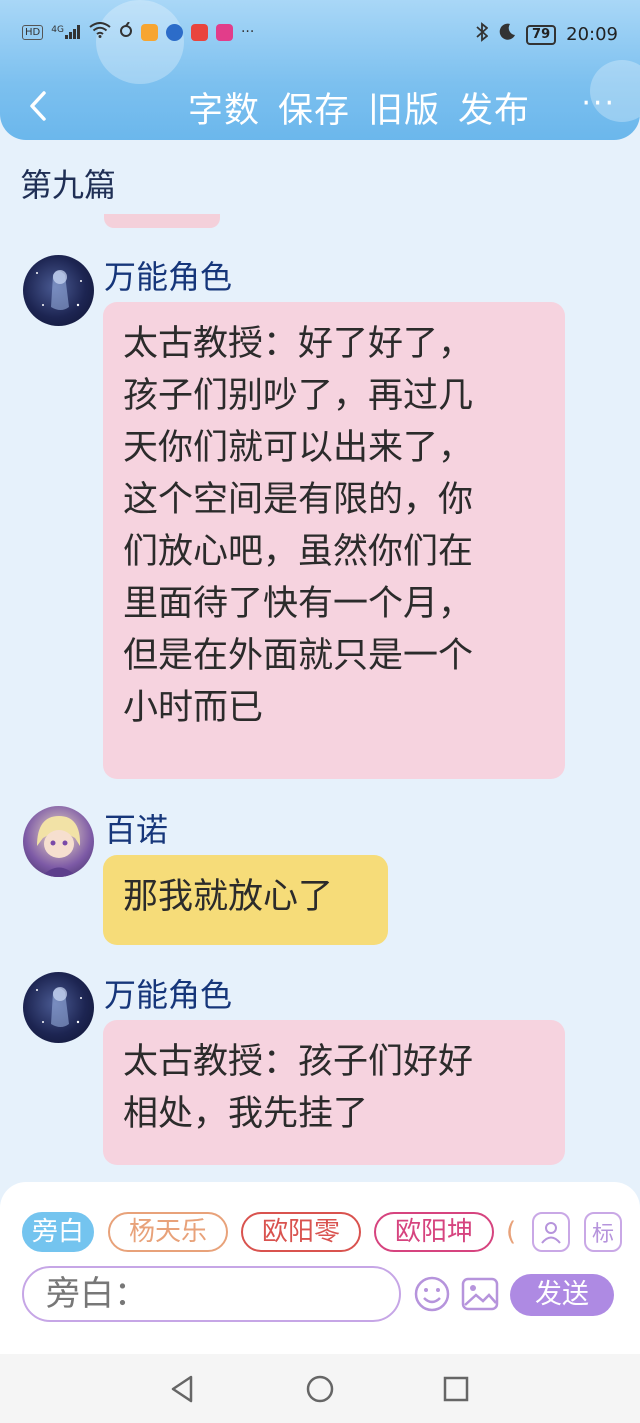 Image resolution: width=640 pixels, height=1423 pixels. I want to click on send-button: 发送, so click(562, 1295).